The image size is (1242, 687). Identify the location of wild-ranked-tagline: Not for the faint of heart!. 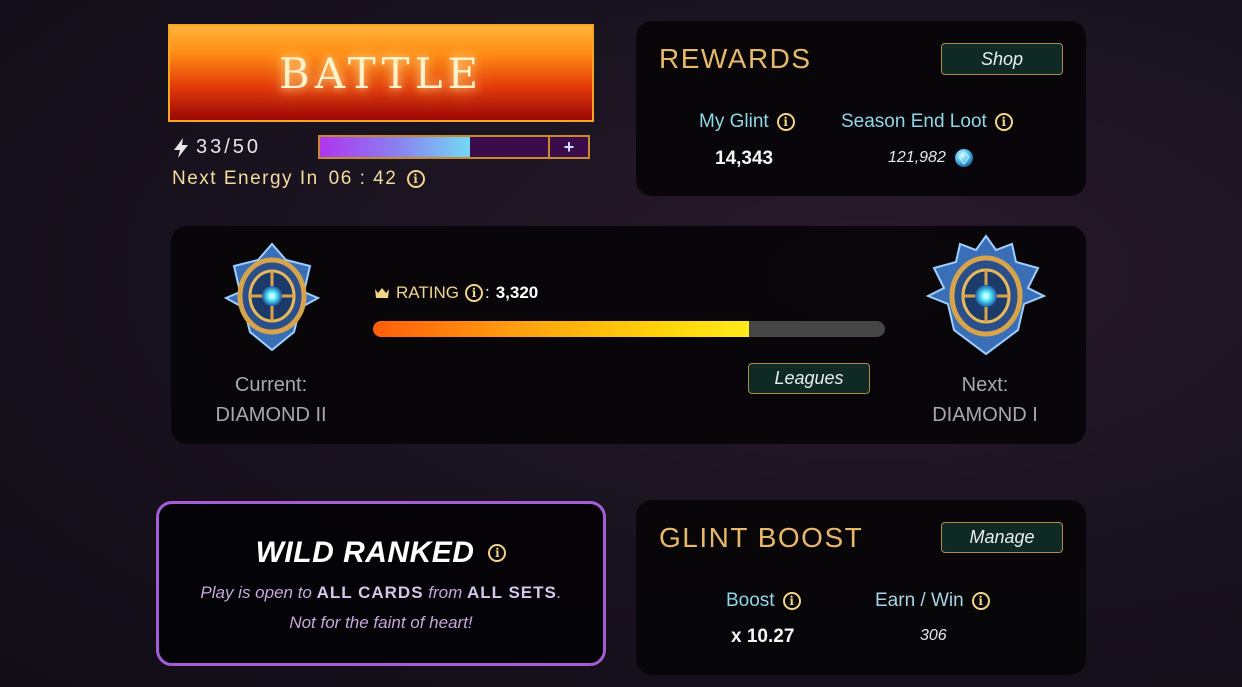
(381, 622).